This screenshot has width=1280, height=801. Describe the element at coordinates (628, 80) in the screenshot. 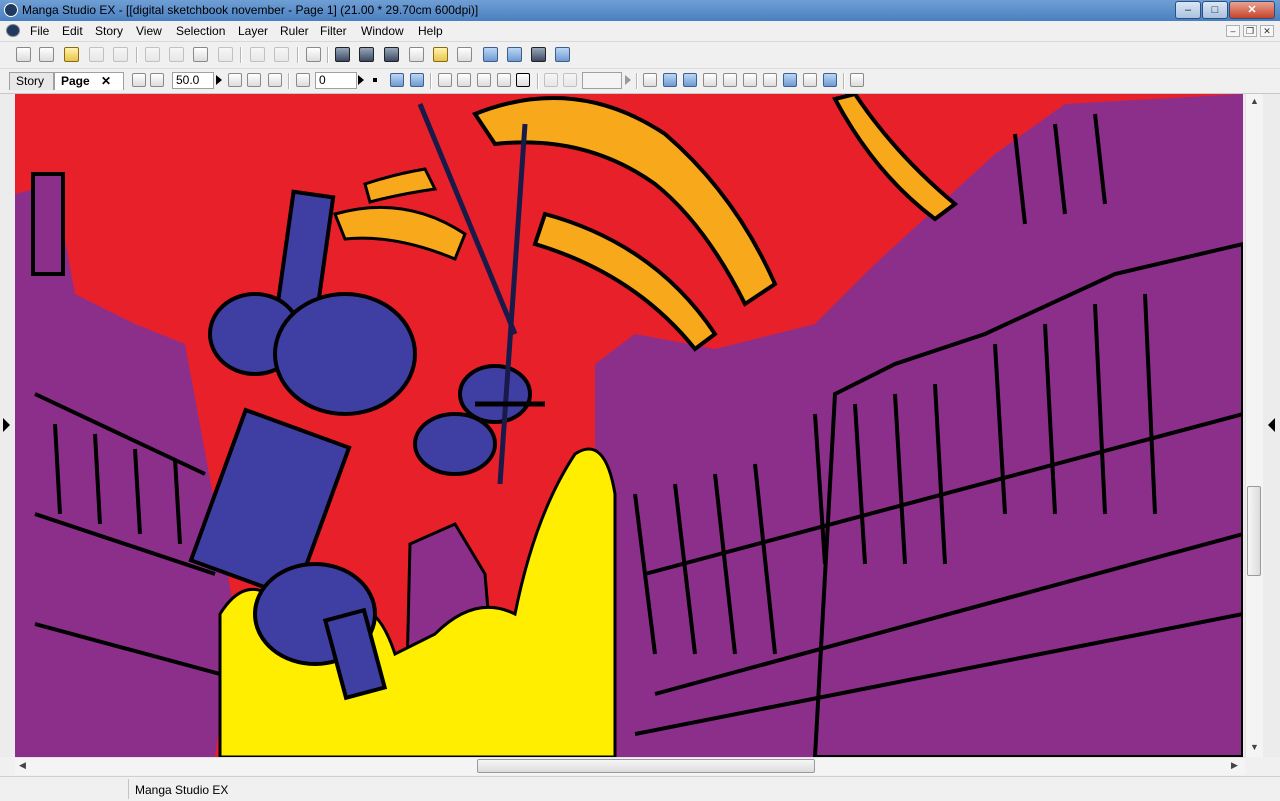

I see `layer-menu-arrow-icon` at that location.